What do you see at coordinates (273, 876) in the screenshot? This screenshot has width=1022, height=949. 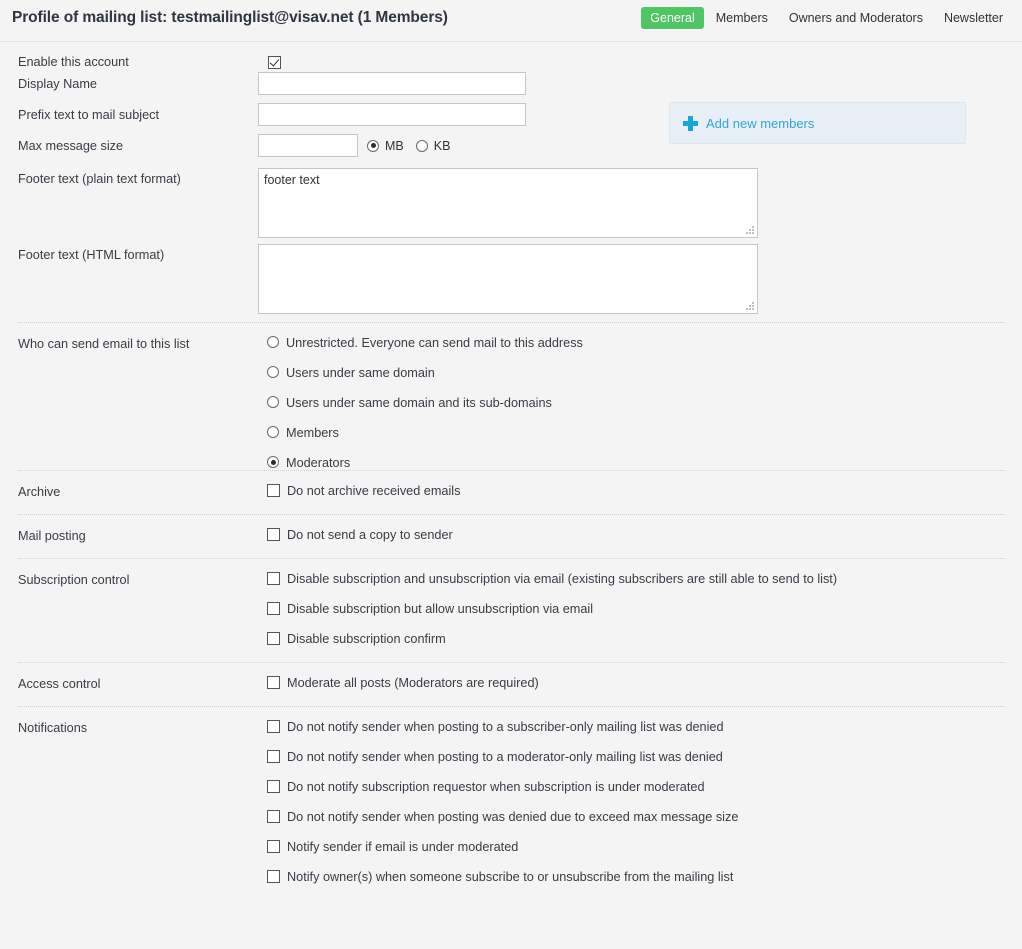 I see `notifications-checkbox-notify-owners` at bounding box center [273, 876].